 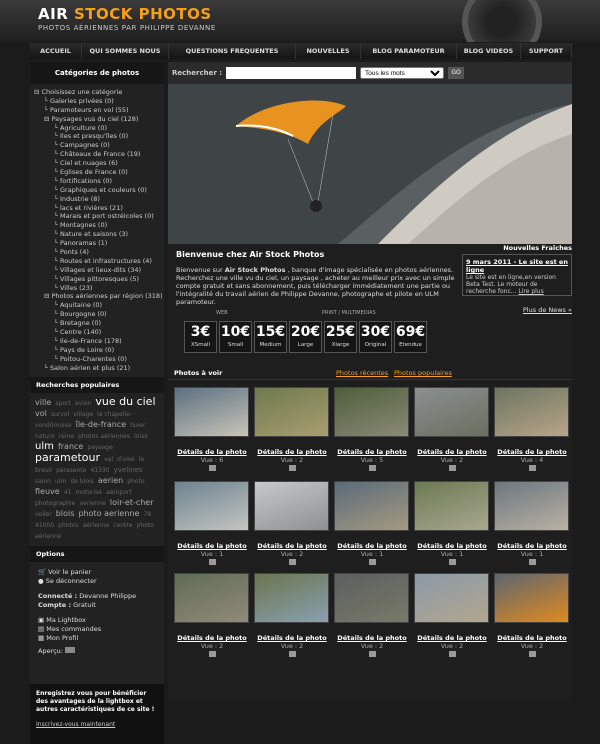 What do you see at coordinates (70, 446) in the screenshot?
I see `tag-cloud-link: france` at bounding box center [70, 446].